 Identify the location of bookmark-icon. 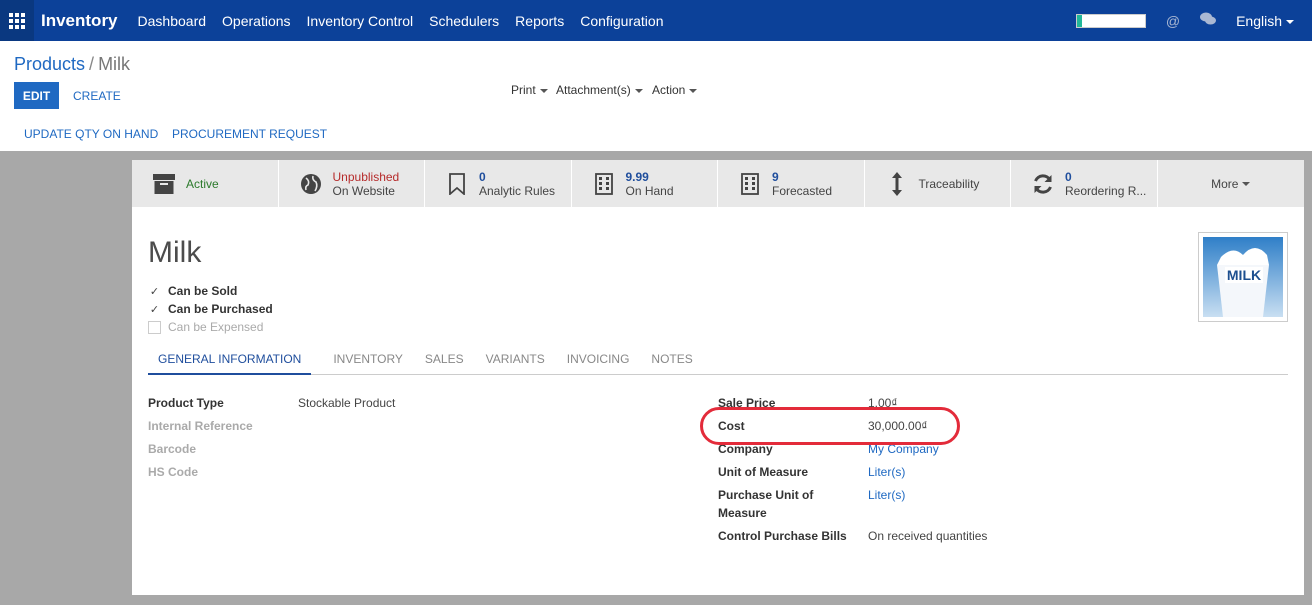
(457, 184).